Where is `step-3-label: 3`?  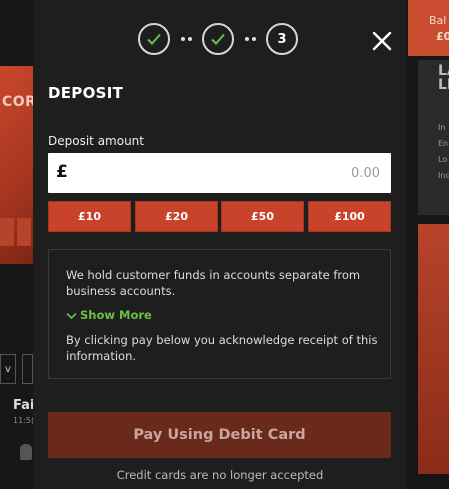
step-3-label: 3 is located at coordinates (282, 39).